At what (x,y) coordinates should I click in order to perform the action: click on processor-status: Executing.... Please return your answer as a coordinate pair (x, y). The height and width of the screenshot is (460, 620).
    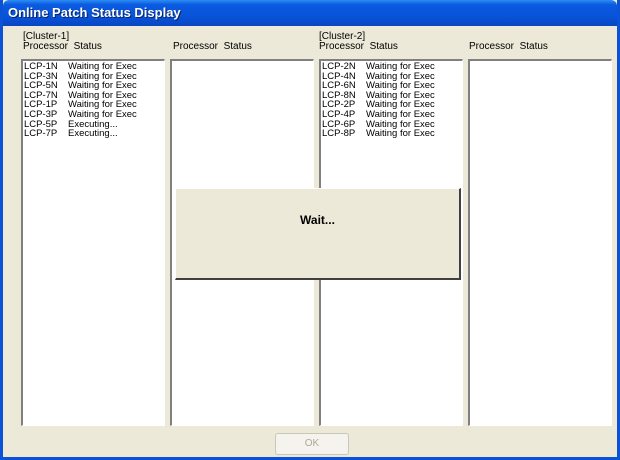
    Looking at the image, I should click on (93, 134).